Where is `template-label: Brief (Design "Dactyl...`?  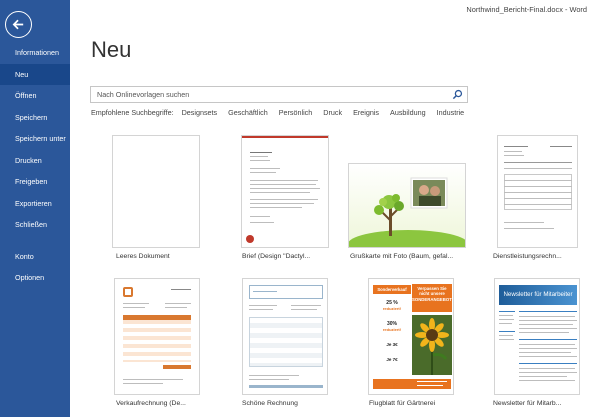 template-label: Brief (Design "Dactyl... is located at coordinates (276, 256).